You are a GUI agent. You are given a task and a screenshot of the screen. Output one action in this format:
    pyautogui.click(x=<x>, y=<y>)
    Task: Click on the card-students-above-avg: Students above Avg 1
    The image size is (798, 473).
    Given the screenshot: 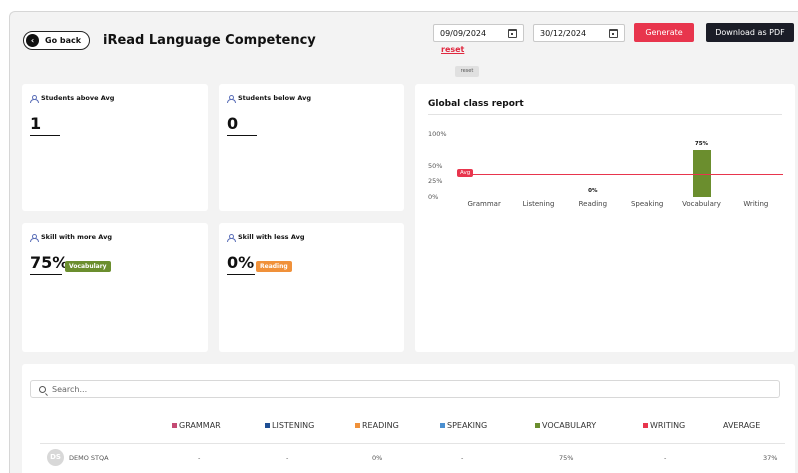 What is the action you would take?
    pyautogui.click(x=115, y=147)
    